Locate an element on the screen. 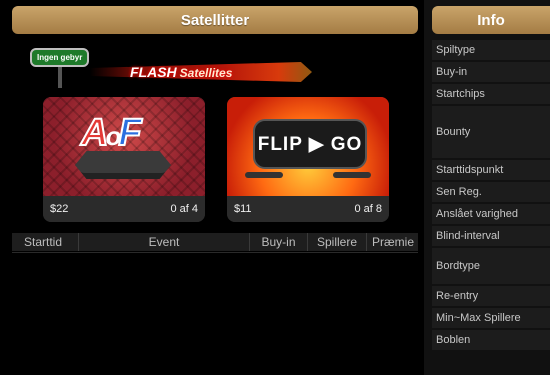  info-row-blind-interval: Blind-interval is located at coordinates (491, 236).